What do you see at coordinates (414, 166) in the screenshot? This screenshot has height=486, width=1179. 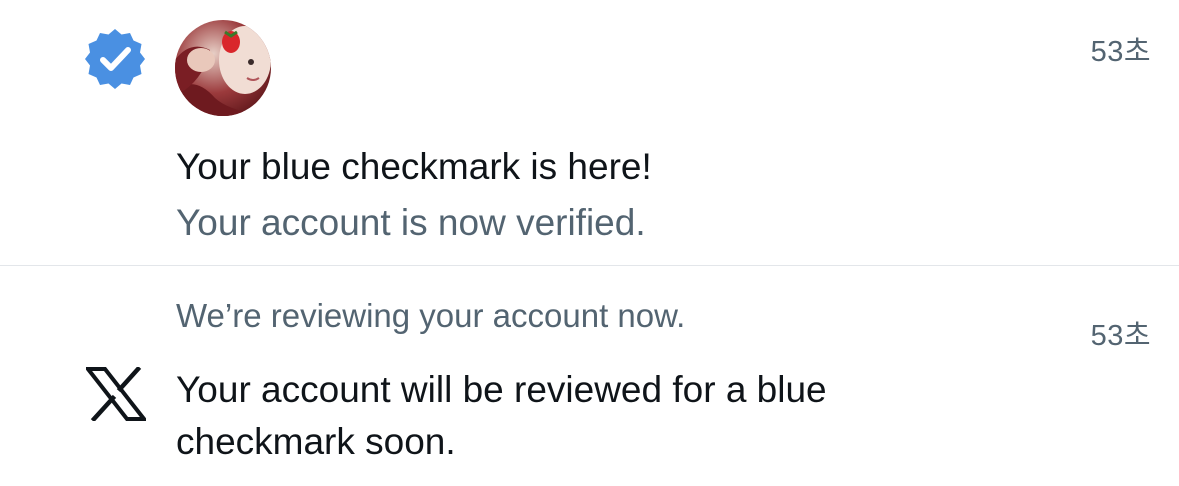 I see `notification-title: Your blue checkmark is here!` at bounding box center [414, 166].